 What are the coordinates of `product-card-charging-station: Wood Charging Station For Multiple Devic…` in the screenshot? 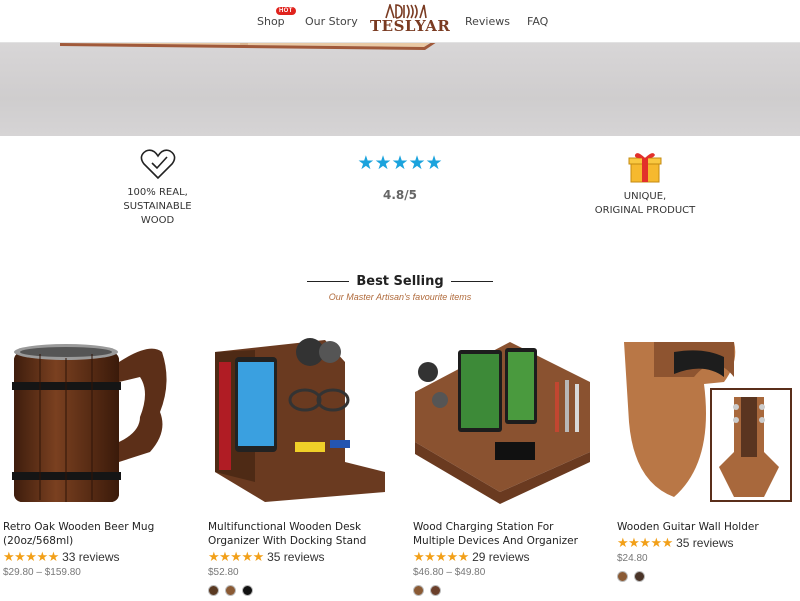 It's located at (505, 461).